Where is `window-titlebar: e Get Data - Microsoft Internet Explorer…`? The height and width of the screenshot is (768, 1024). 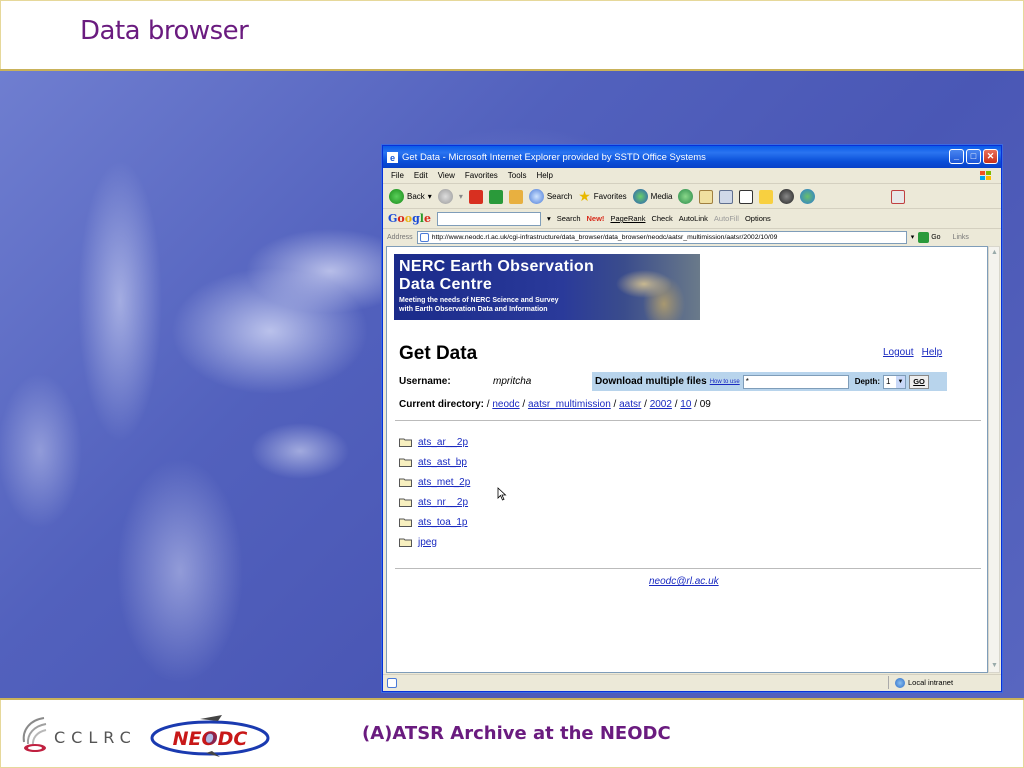
window-titlebar: e Get Data - Microsoft Internet Explorer… is located at coordinates (692, 157).